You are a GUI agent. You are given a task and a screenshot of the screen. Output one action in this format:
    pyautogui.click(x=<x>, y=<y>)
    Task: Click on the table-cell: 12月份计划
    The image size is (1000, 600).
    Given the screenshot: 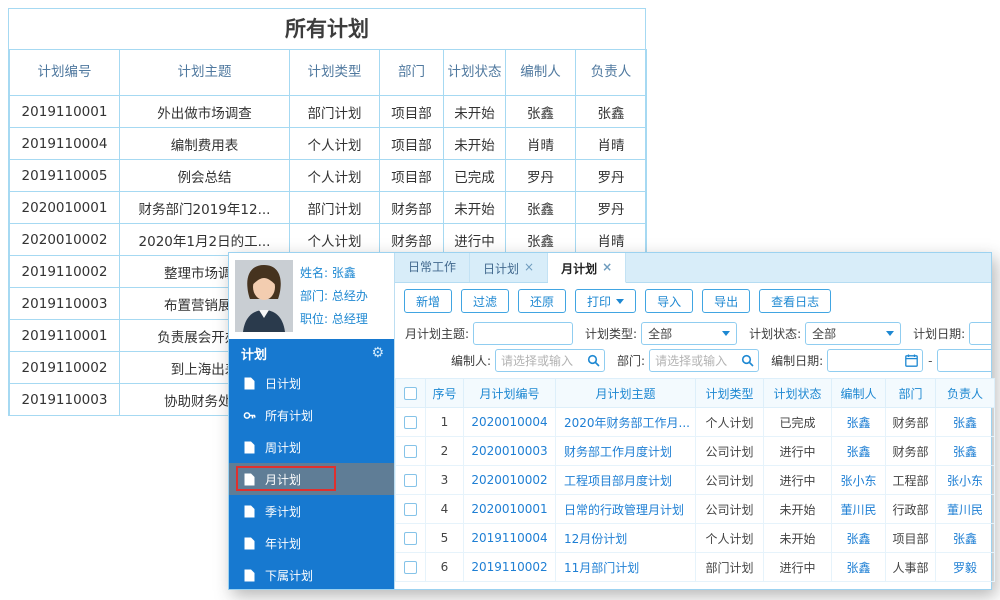 What is the action you would take?
    pyautogui.click(x=625, y=538)
    